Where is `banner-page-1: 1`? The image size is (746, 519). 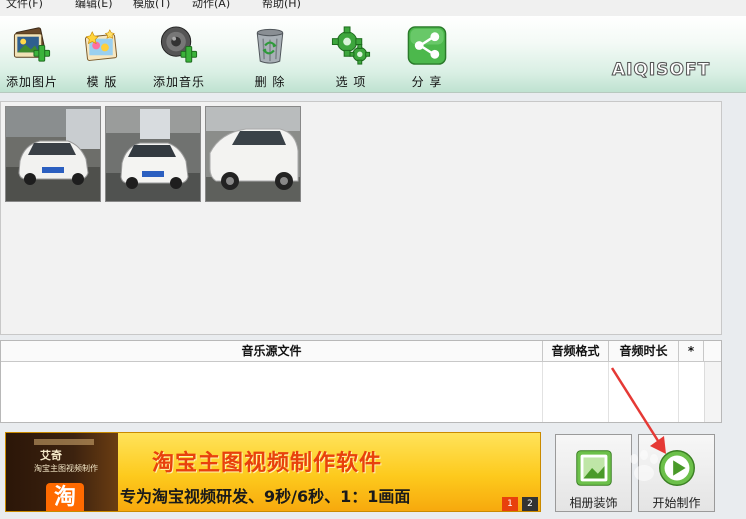 banner-page-1: 1 is located at coordinates (510, 504).